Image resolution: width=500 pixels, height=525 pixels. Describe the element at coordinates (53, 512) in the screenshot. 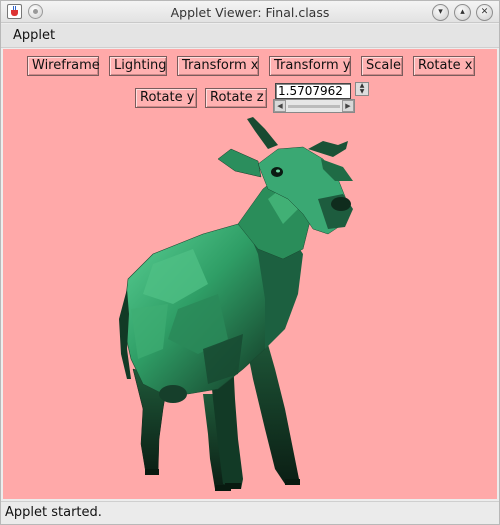

I see `status-text: Applet started.` at that location.